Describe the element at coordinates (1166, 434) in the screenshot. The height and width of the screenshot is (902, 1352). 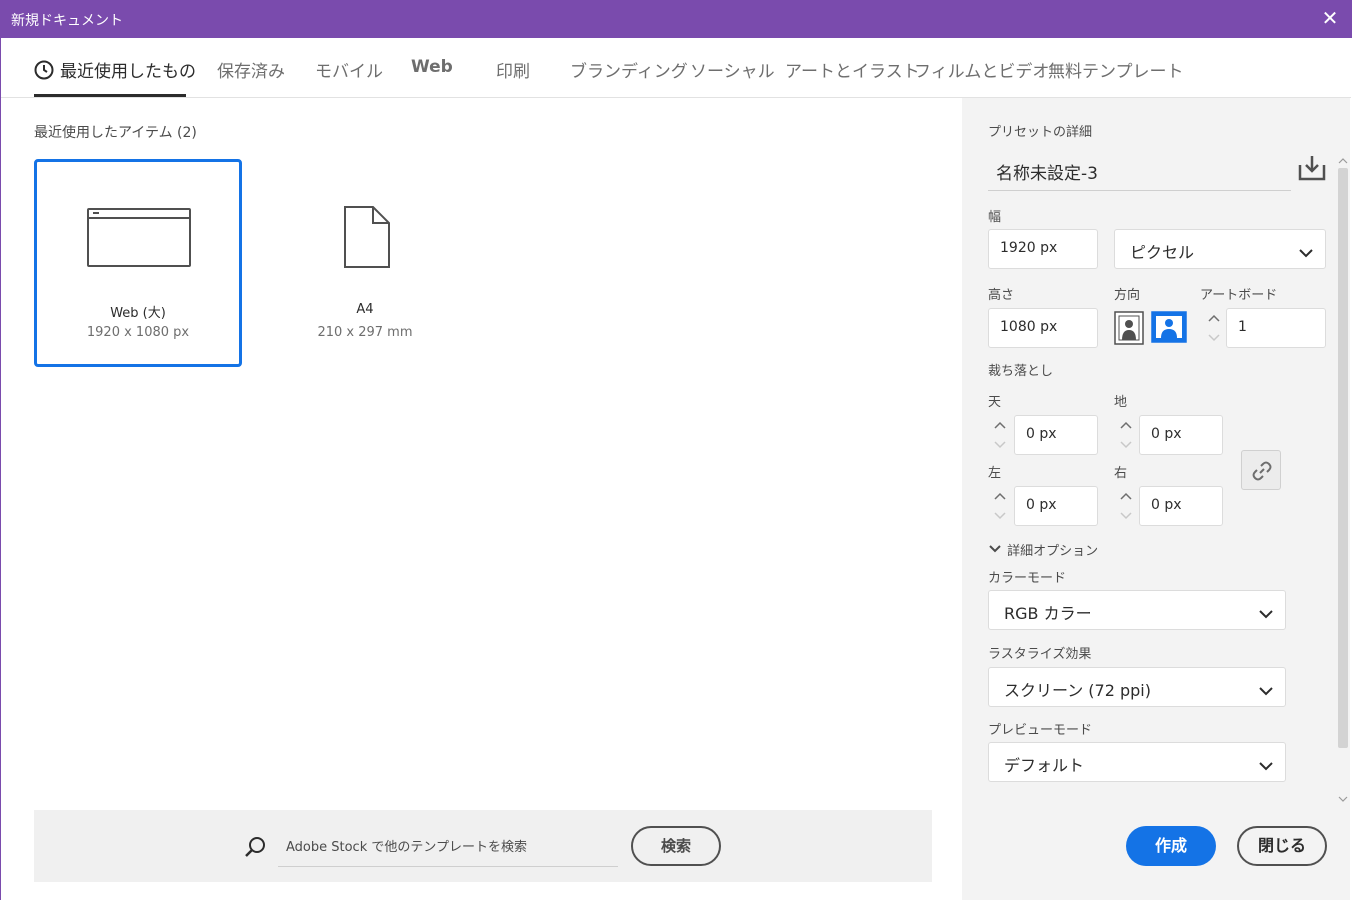
I see `bleed-bottom-value: 0 px` at that location.